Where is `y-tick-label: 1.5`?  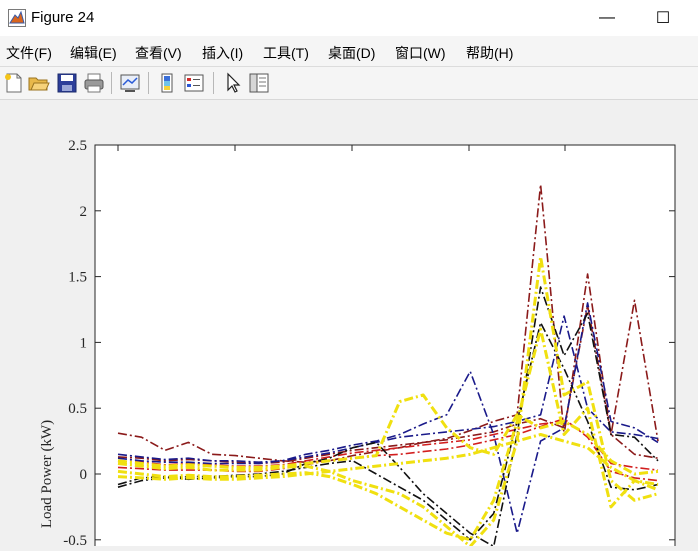
y-tick-label: 1.5 is located at coordinates (77, 278).